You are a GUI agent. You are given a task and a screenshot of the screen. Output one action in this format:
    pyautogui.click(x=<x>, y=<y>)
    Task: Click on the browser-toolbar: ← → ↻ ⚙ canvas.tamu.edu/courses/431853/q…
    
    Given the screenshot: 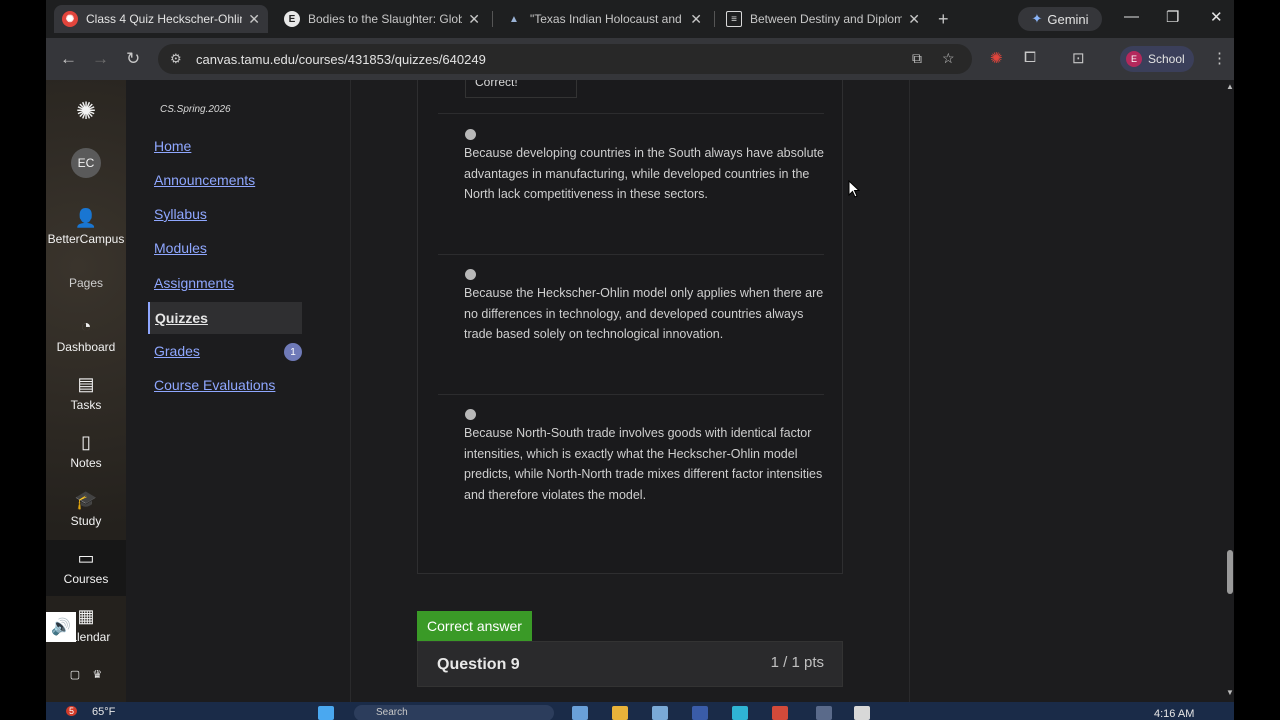 What is the action you would take?
    pyautogui.click(x=640, y=59)
    